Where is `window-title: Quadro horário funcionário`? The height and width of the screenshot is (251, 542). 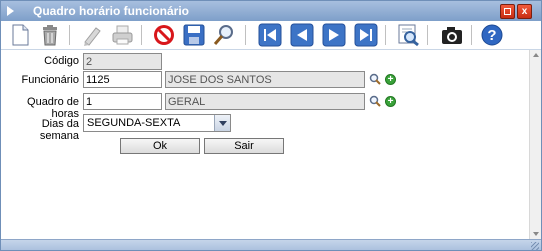 window-title: Quadro horário funcionário is located at coordinates (111, 11).